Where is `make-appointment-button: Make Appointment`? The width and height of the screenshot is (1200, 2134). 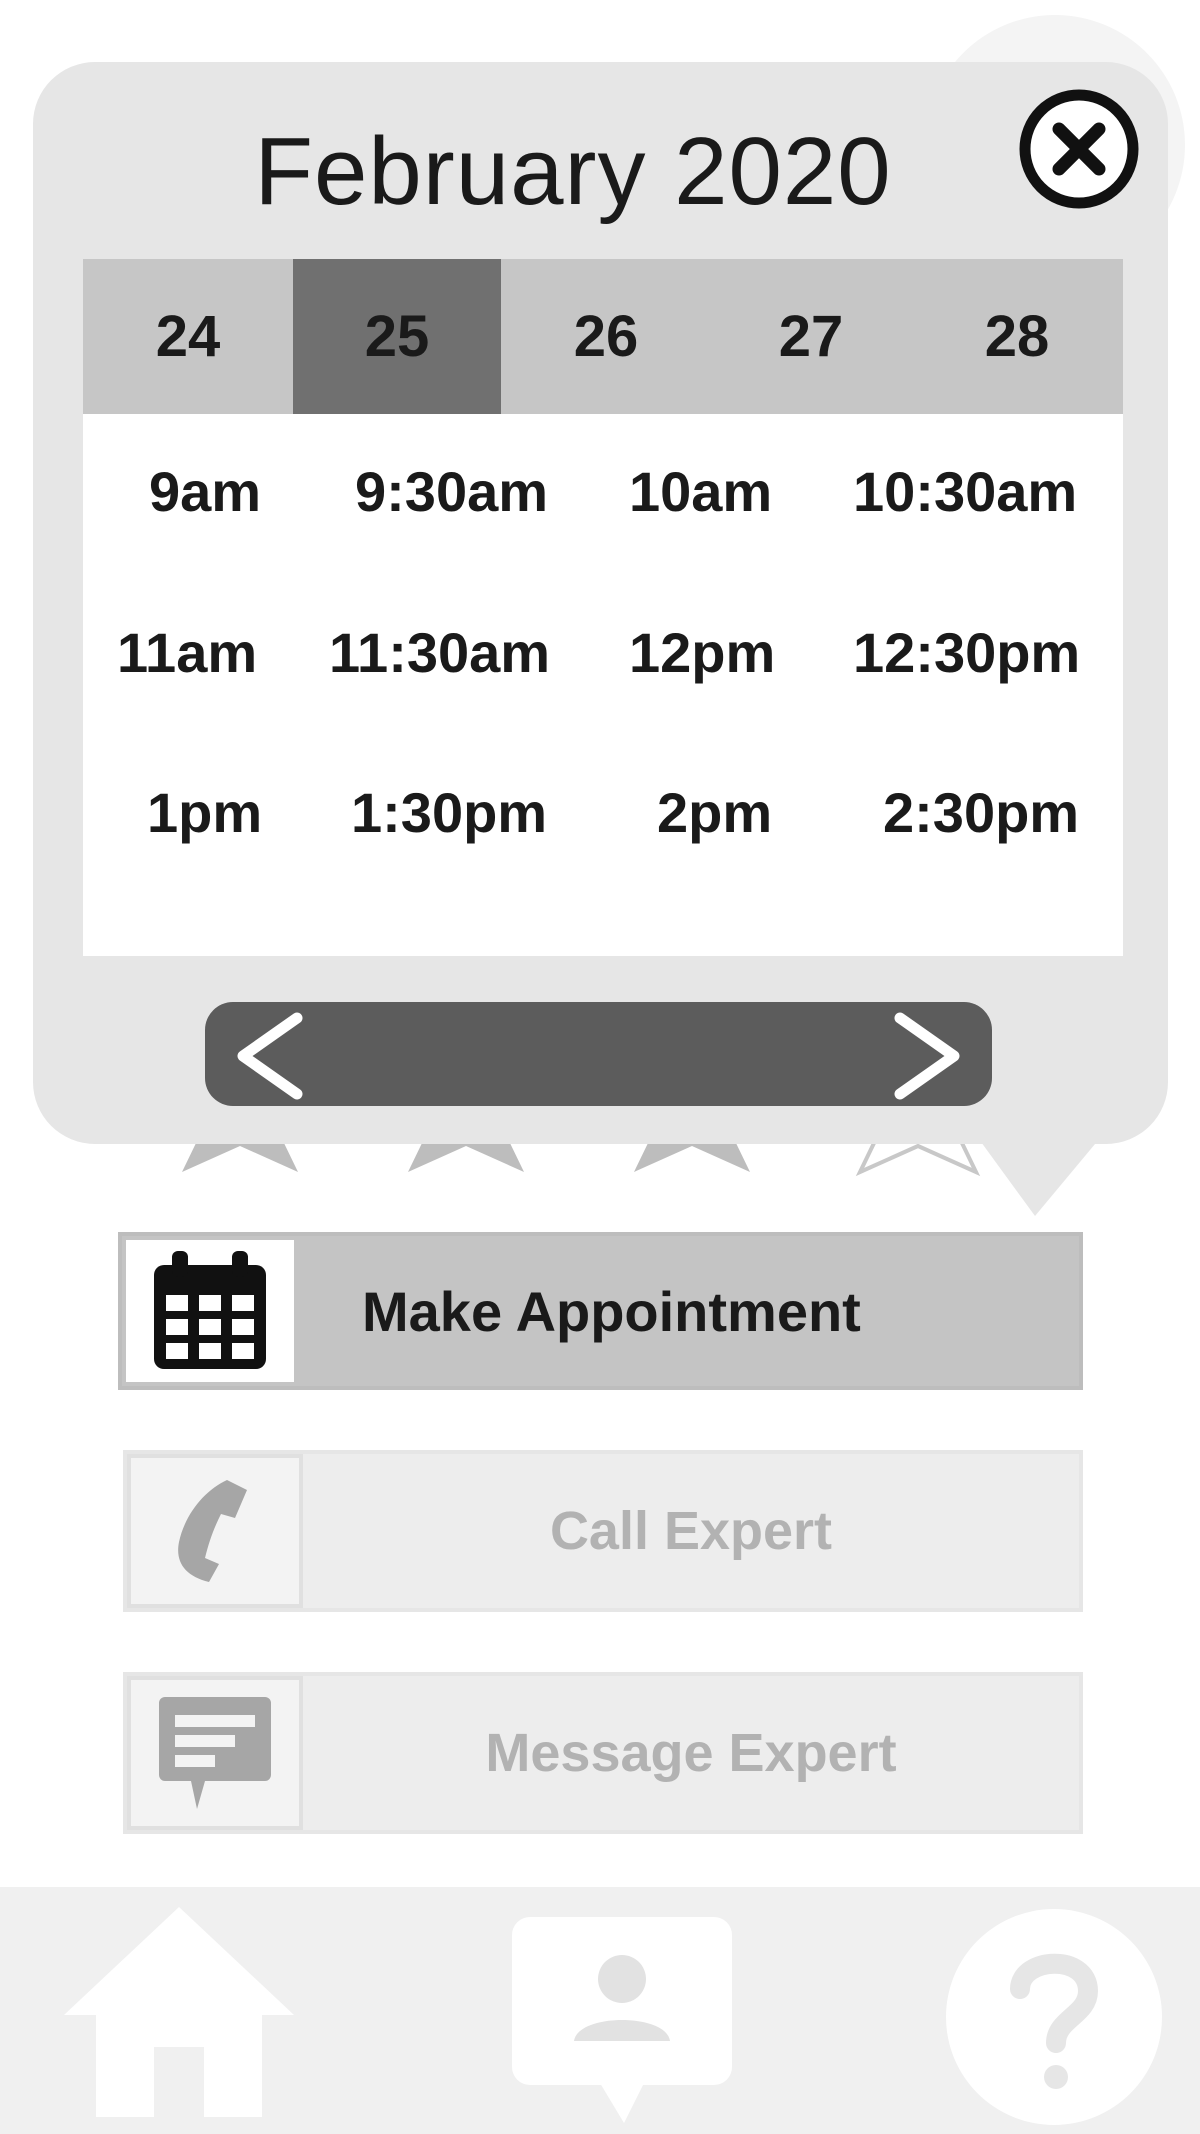 make-appointment-button: Make Appointment is located at coordinates (600, 1311).